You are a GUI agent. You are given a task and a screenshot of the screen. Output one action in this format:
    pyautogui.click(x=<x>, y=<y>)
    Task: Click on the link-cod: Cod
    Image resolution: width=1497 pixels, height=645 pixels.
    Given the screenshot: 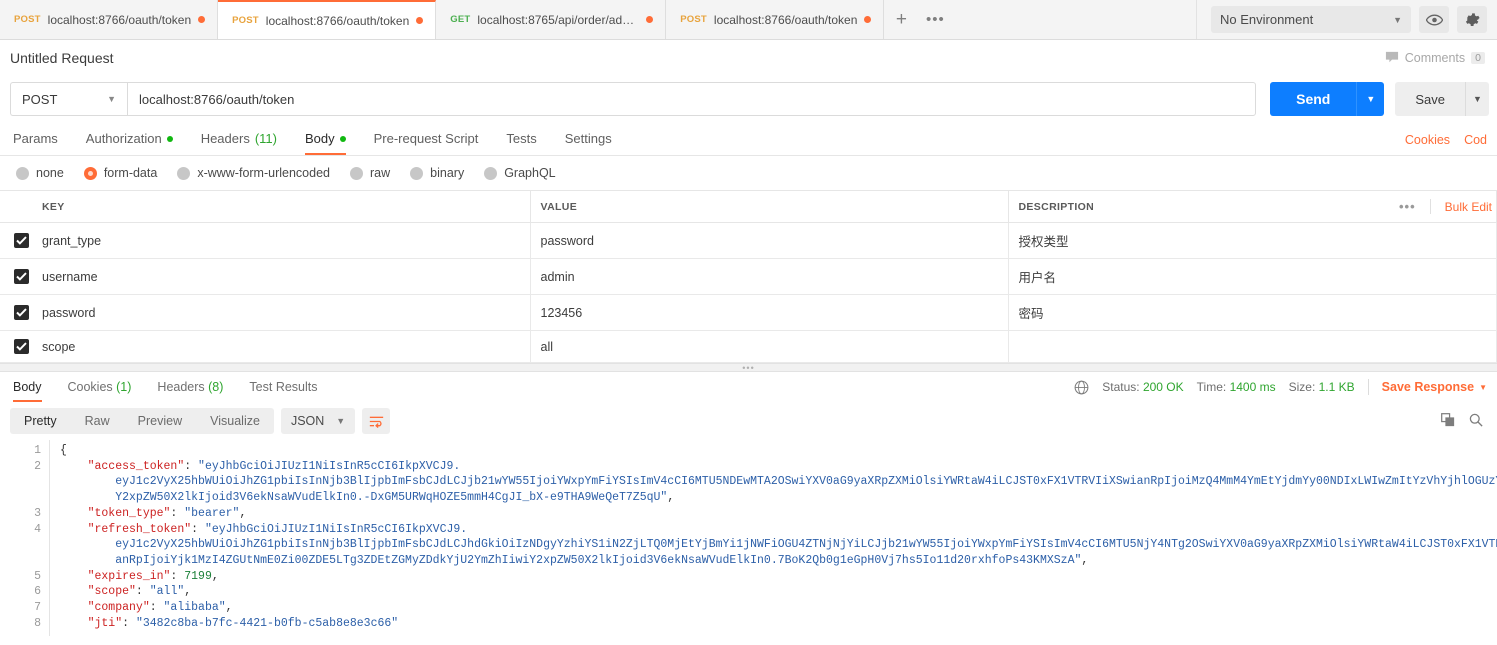 What is the action you would take?
    pyautogui.click(x=1475, y=140)
    